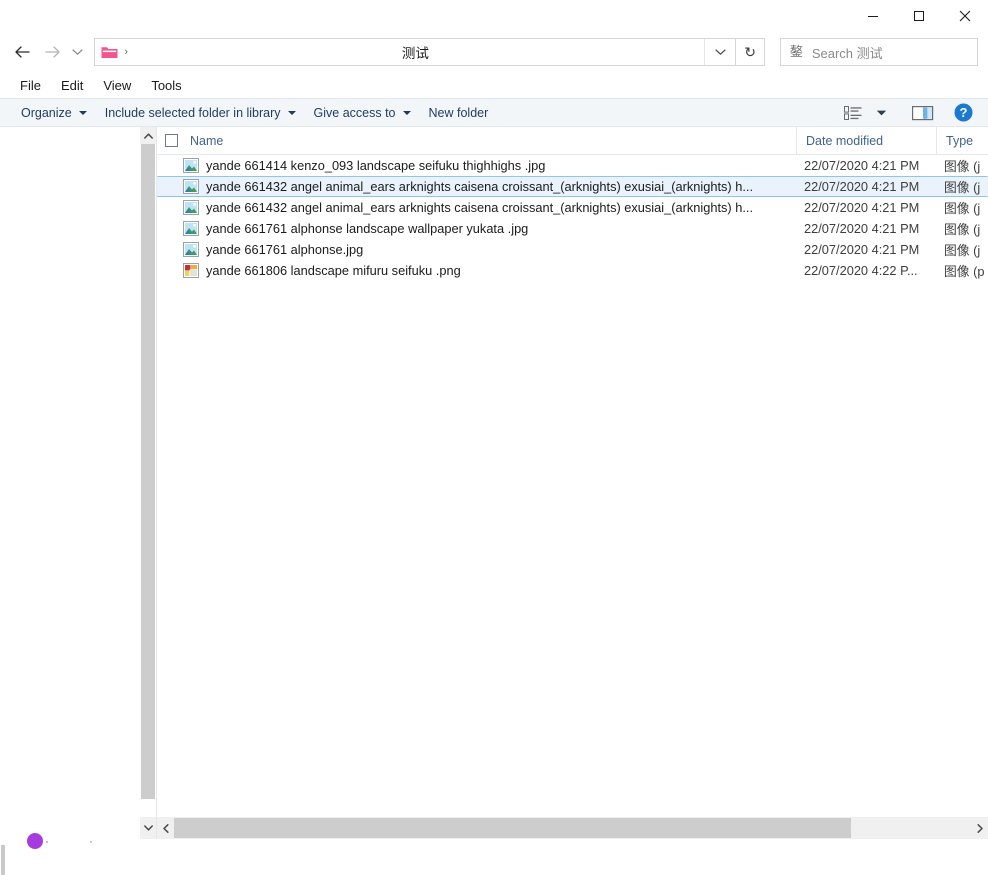 This screenshot has height=875, width=988. I want to click on select-all-checkbox, so click(171, 140).